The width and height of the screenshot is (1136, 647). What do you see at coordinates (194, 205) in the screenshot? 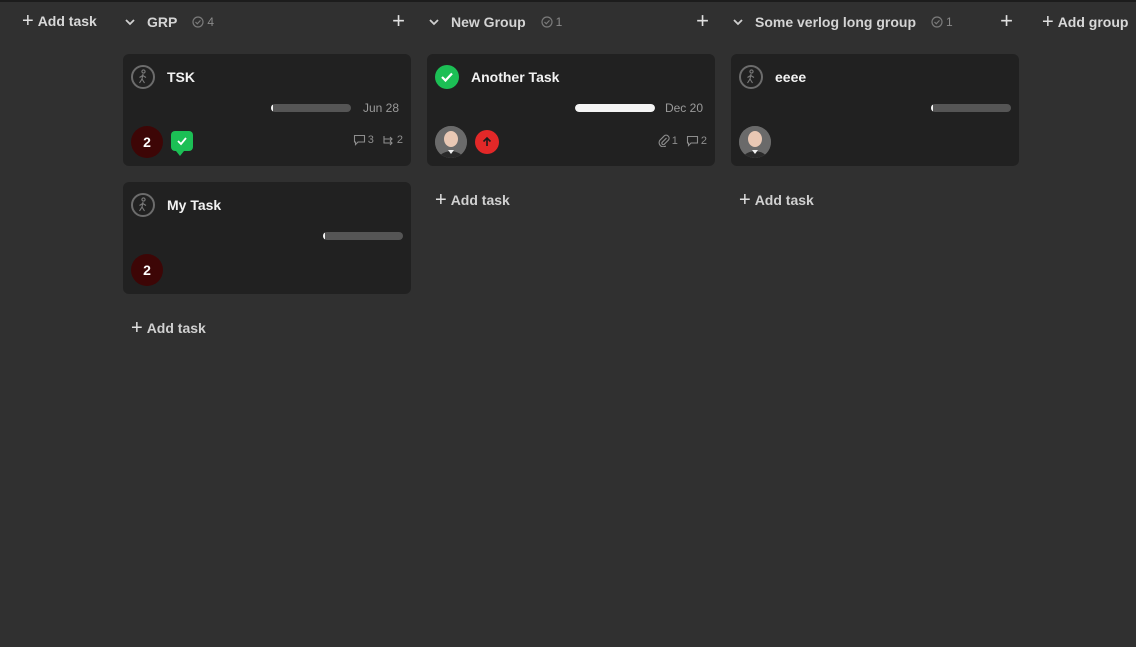
I see `task-title: My Task` at bounding box center [194, 205].